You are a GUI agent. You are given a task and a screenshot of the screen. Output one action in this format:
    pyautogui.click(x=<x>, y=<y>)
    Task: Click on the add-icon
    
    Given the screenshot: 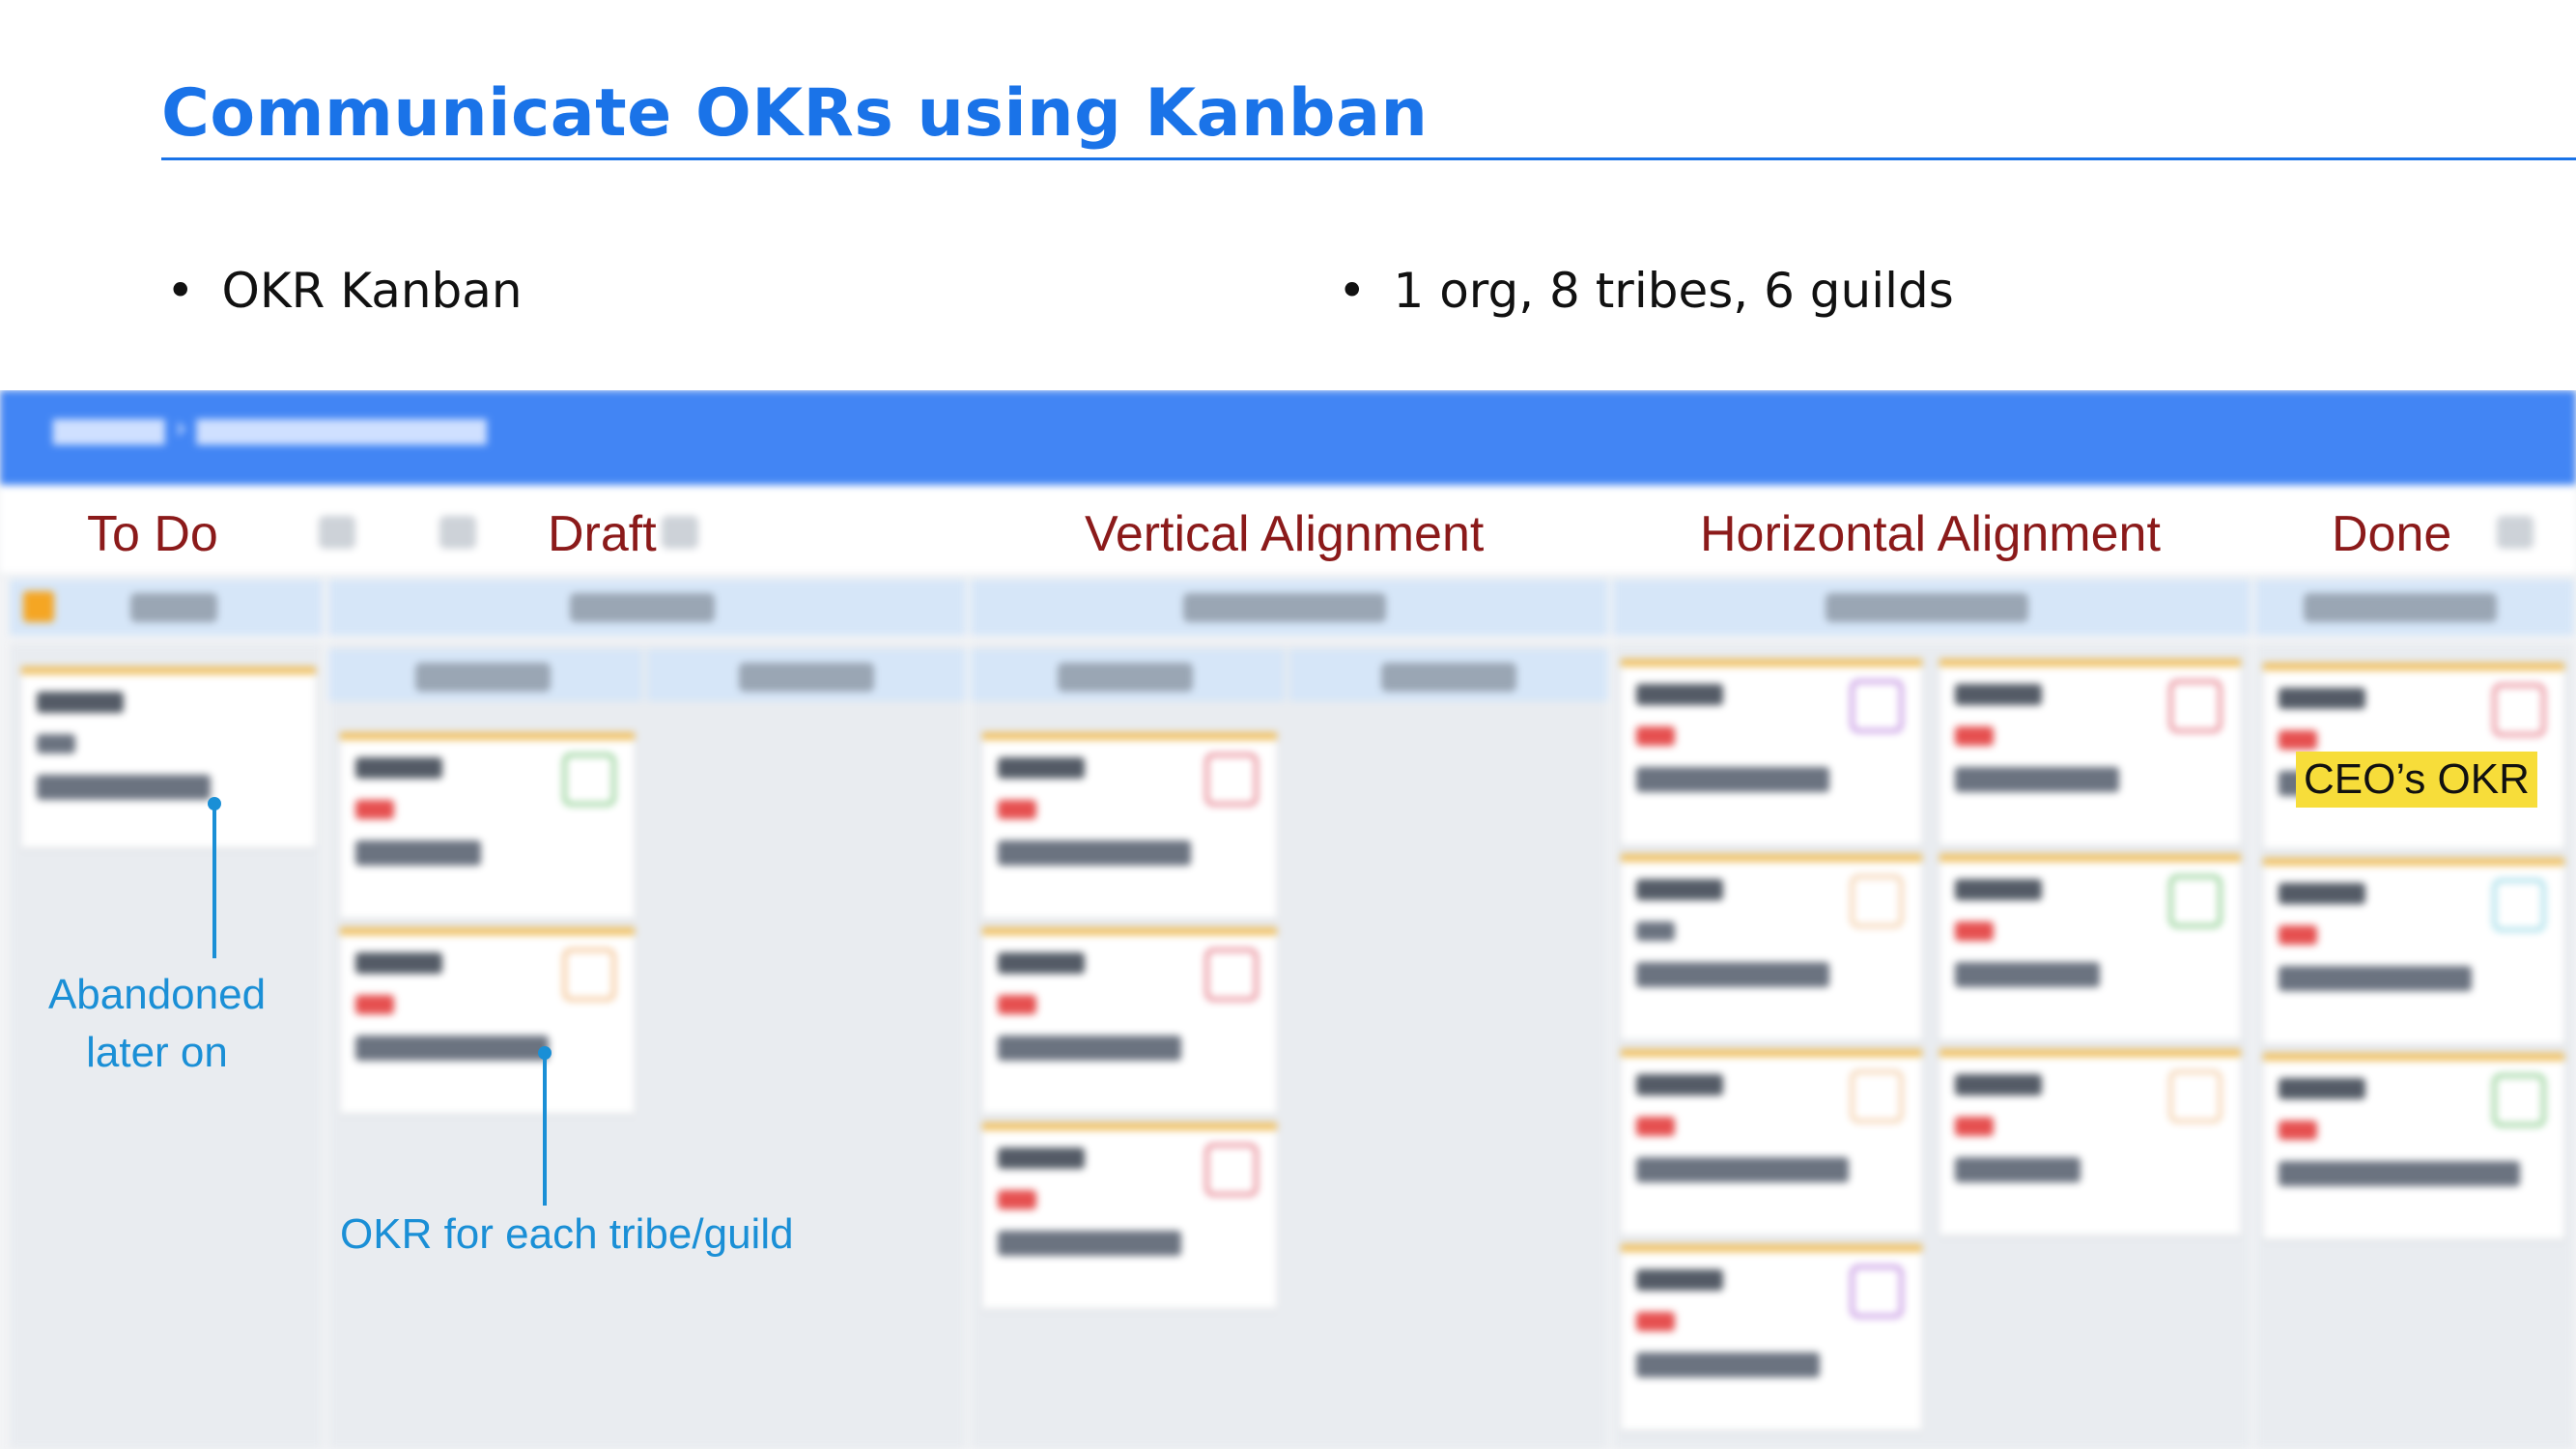 What is the action you would take?
    pyautogui.click(x=38, y=606)
    